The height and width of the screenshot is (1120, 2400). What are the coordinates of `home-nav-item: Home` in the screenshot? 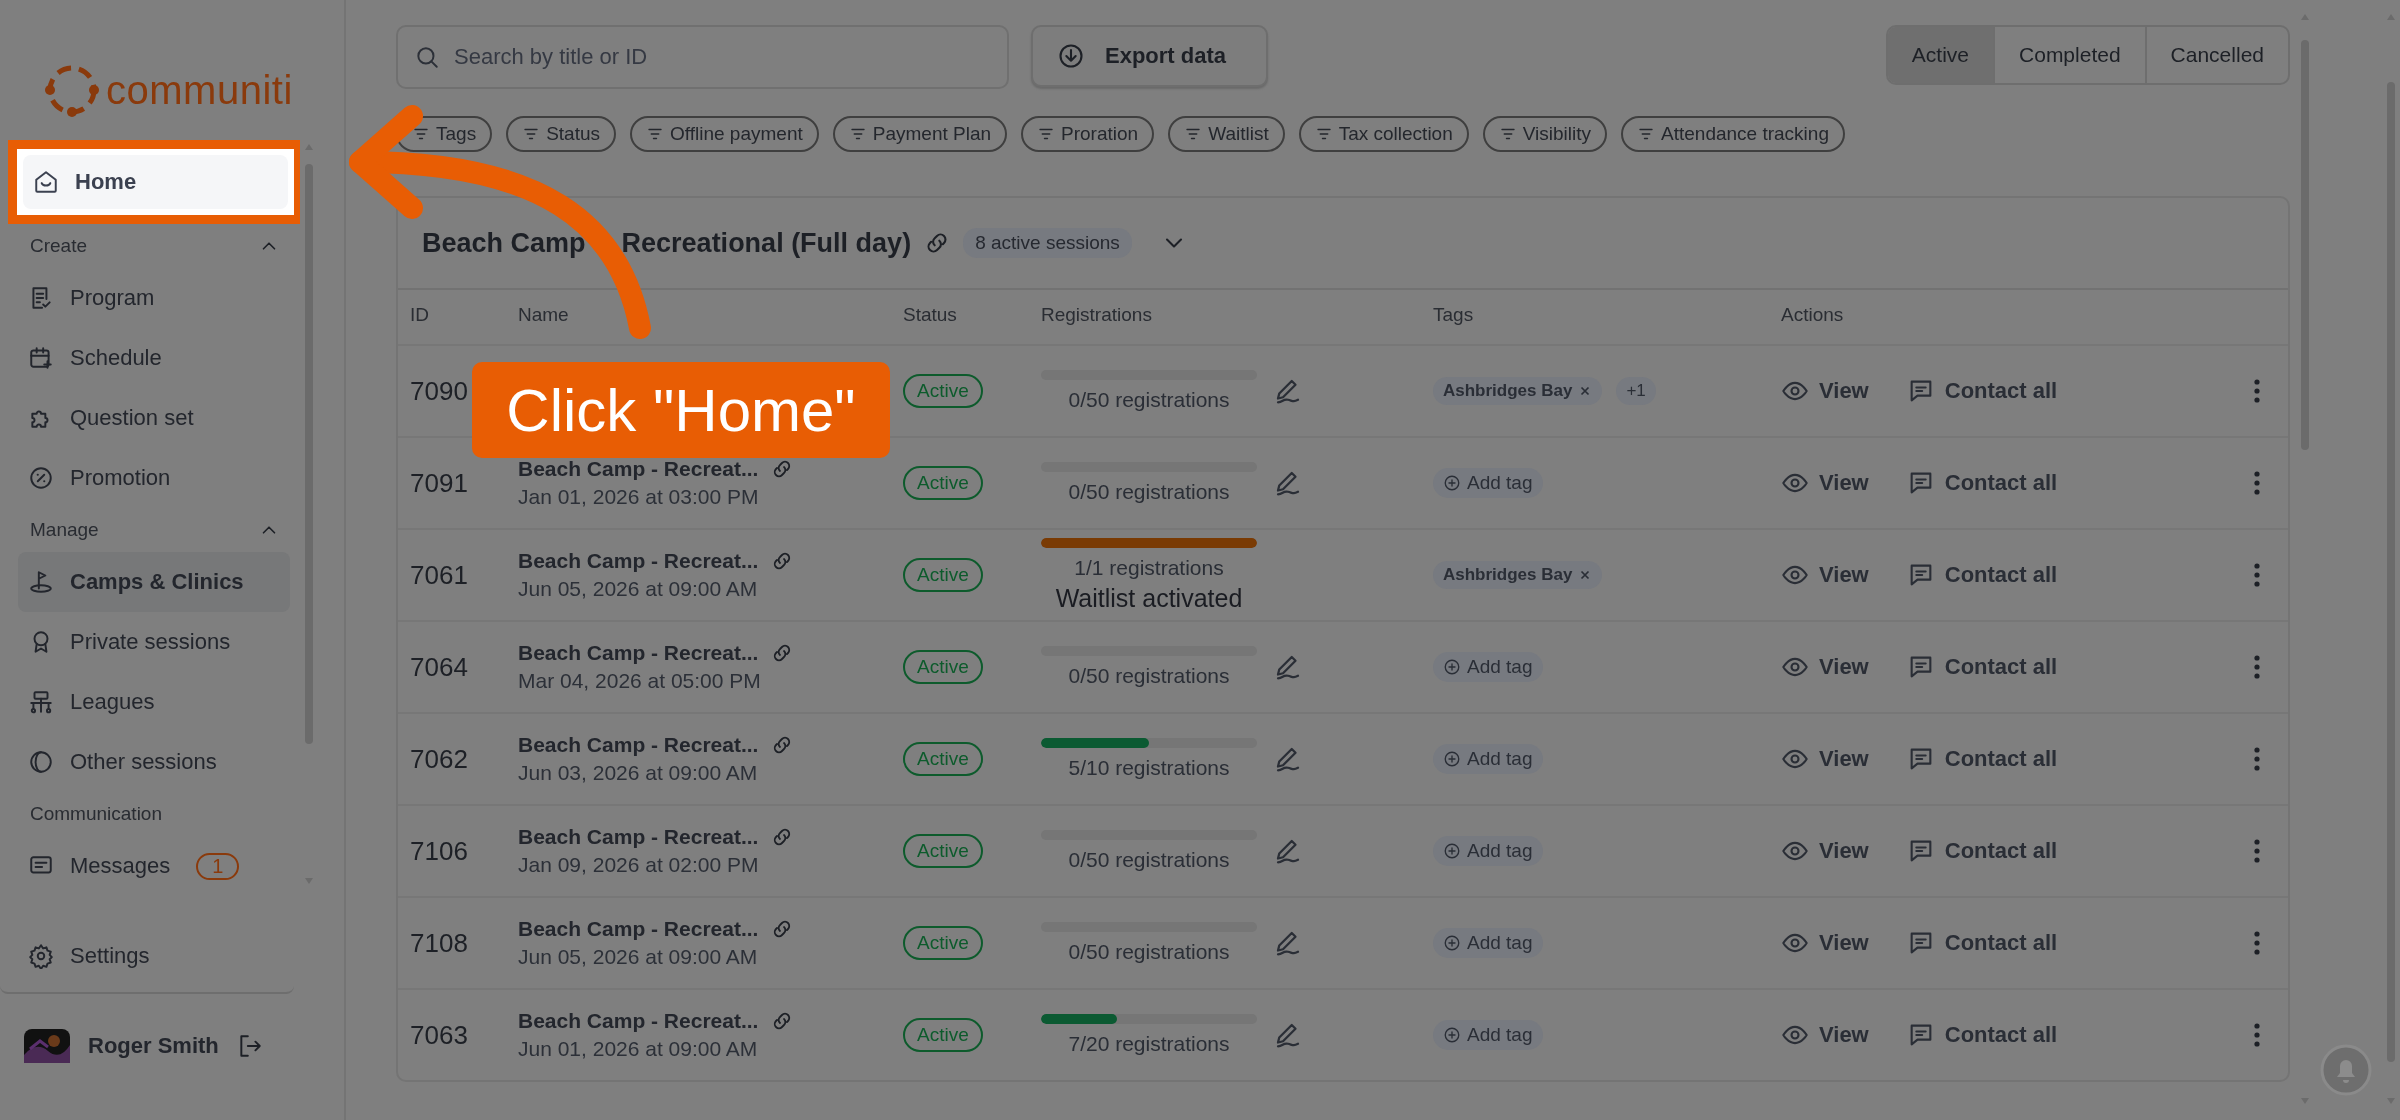 It's located at (155, 182).